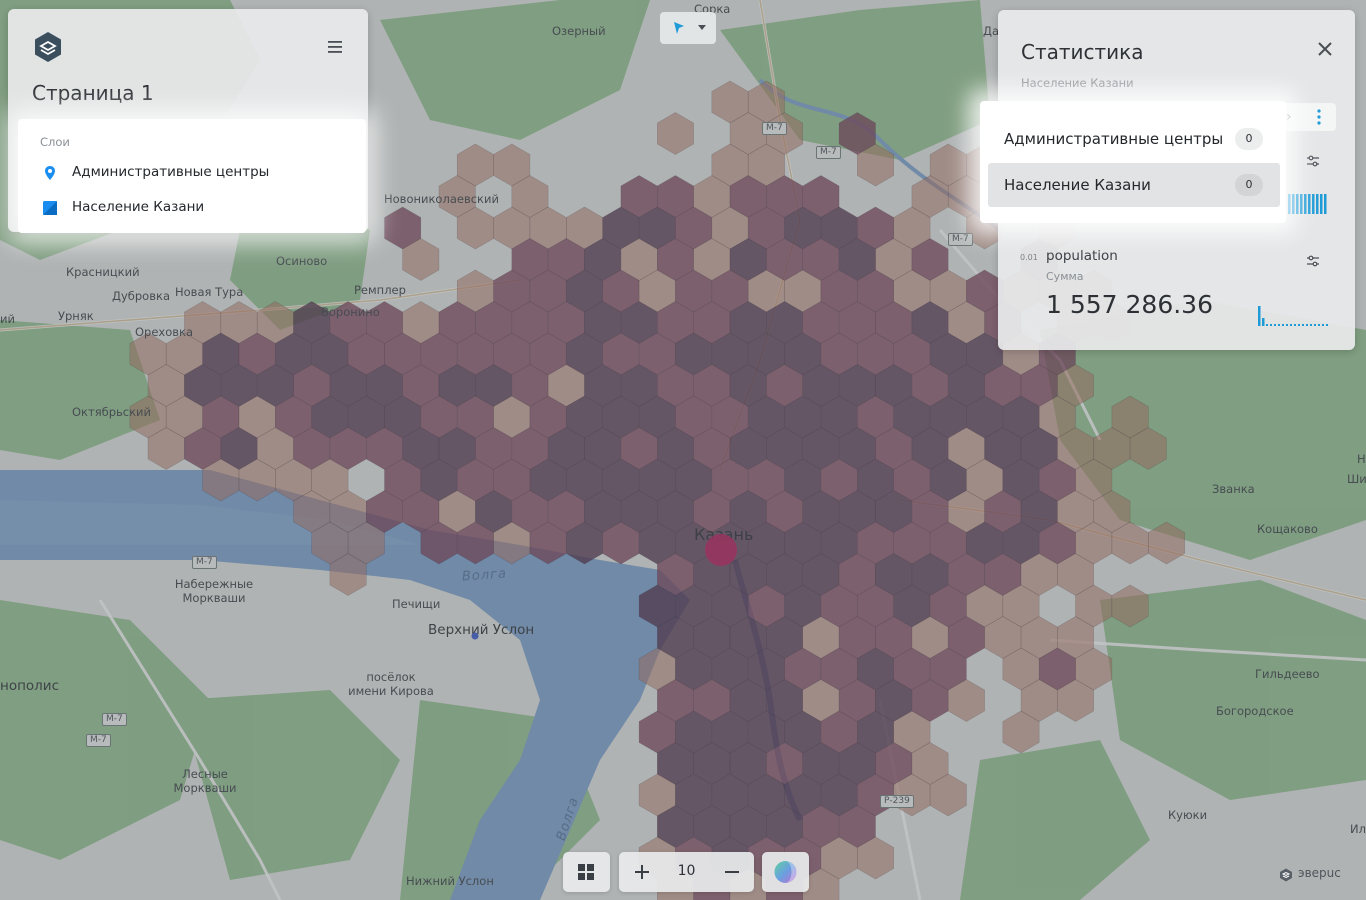 The image size is (1366, 900). I want to click on basemap-switch-button, so click(785, 872).